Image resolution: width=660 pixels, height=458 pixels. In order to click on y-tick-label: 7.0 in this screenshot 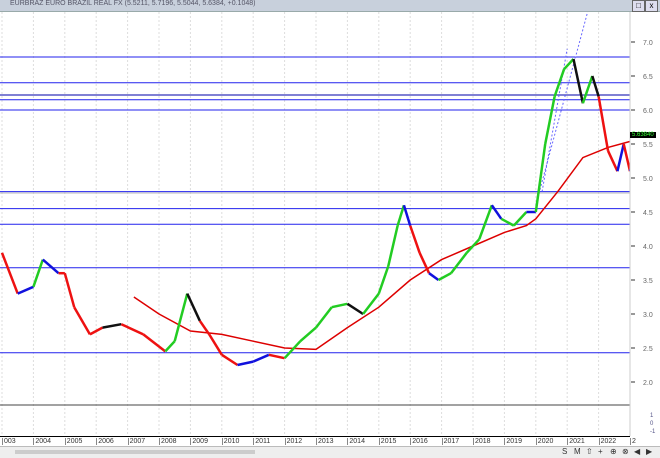, I will do `click(648, 43)`.